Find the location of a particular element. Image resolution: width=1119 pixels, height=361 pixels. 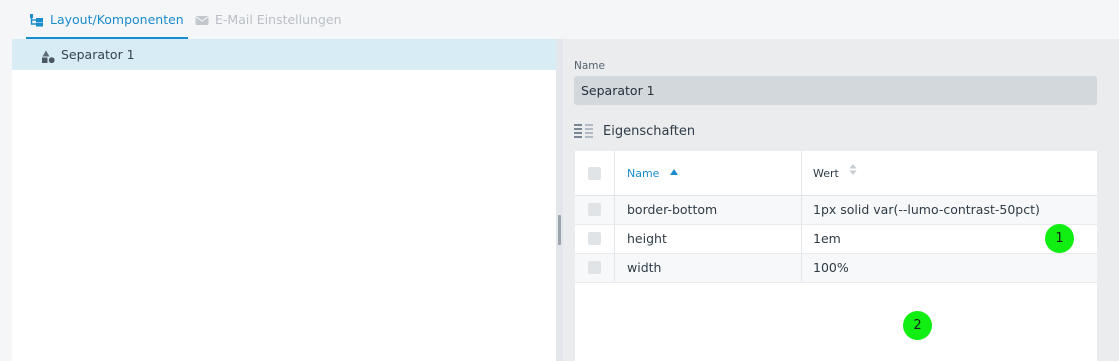

column-header-label: Wert is located at coordinates (826, 173).